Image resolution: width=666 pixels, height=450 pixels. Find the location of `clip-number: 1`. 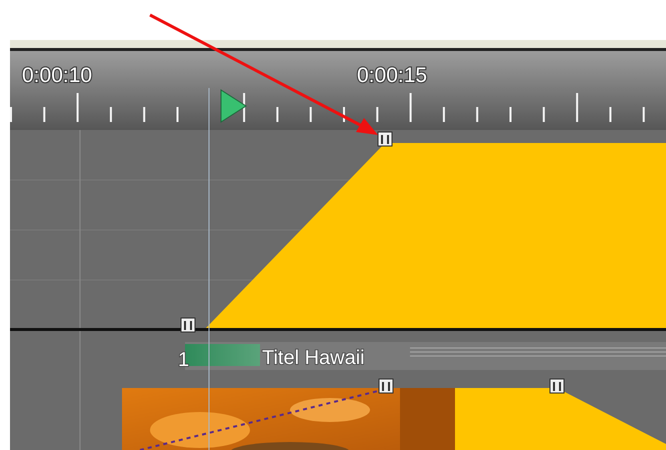

clip-number: 1 is located at coordinates (184, 360).